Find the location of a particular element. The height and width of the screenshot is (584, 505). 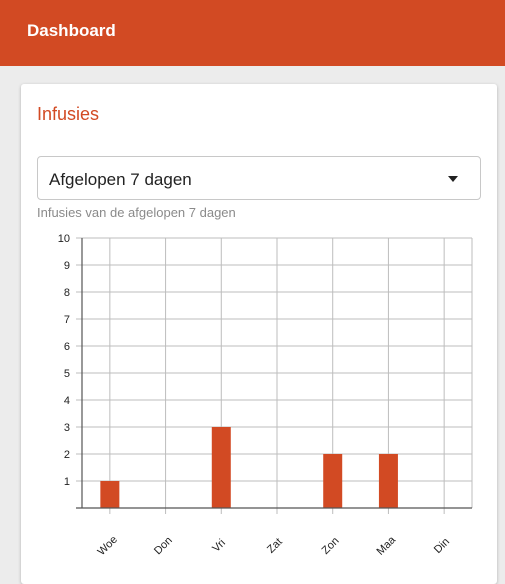

x-tick-label: Din is located at coordinates (442, 546).